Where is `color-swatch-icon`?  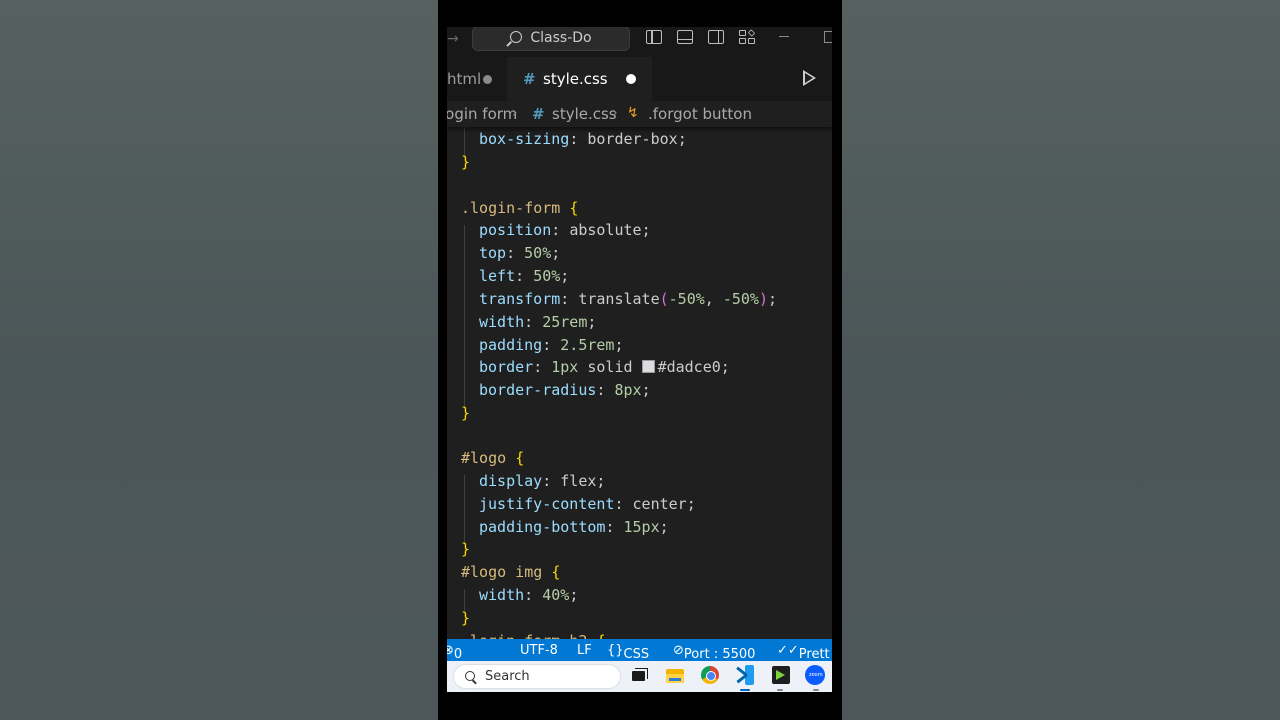
color-swatch-icon is located at coordinates (648, 366).